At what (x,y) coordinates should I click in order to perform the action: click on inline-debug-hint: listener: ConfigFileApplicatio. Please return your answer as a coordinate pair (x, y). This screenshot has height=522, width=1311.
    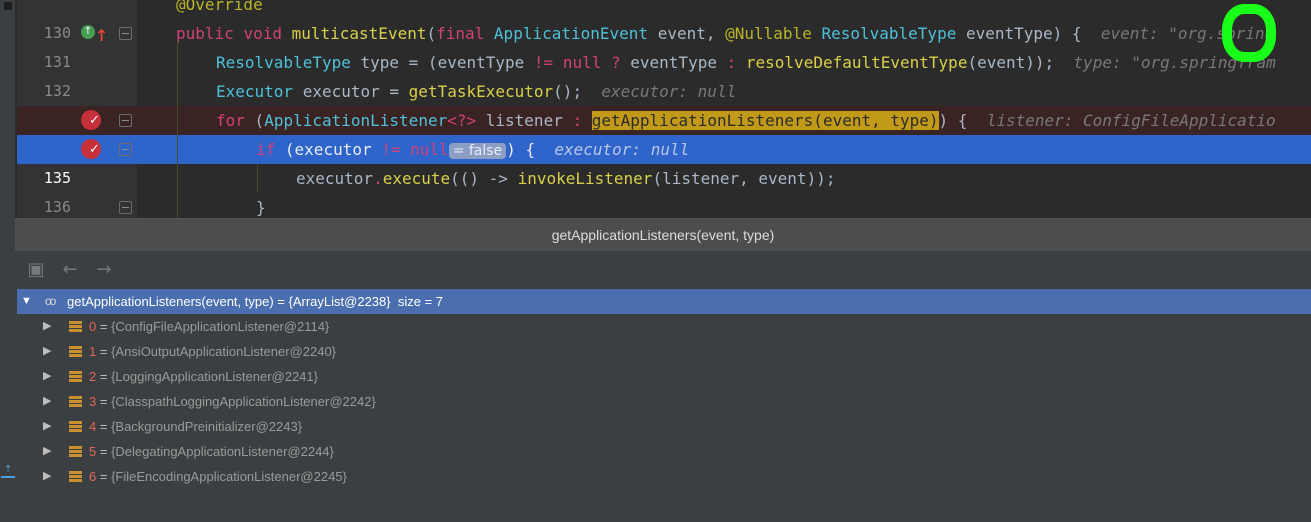
    Looking at the image, I should click on (1131, 120).